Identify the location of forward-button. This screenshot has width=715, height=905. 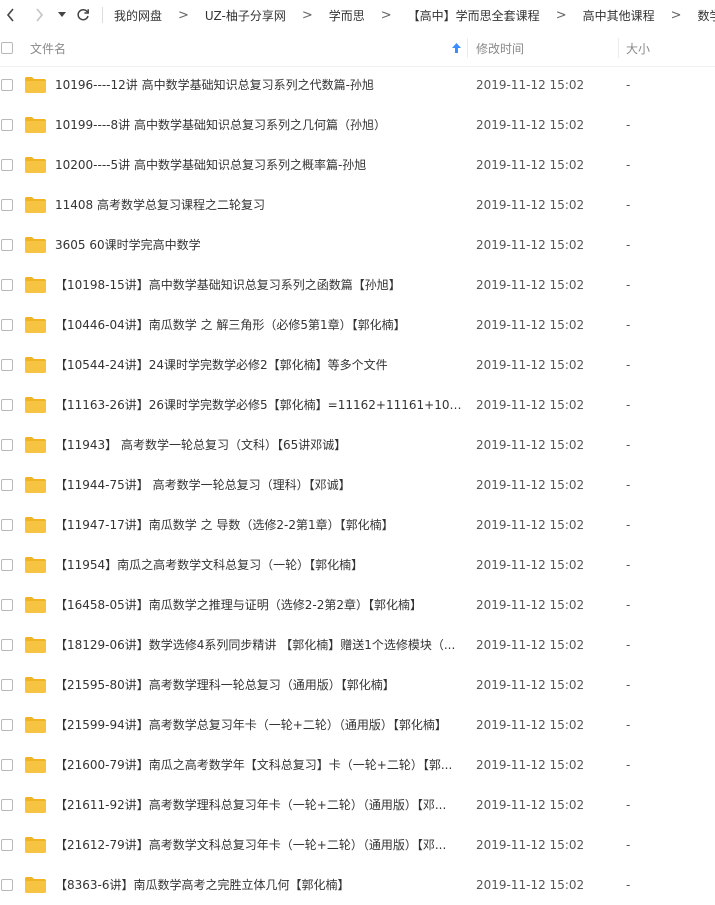
(39, 15).